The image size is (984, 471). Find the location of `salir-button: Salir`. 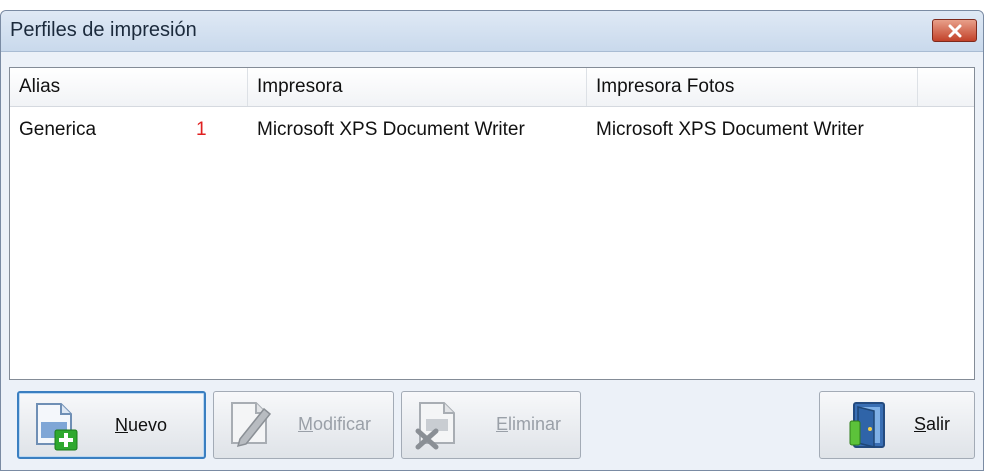

salir-button: Salir is located at coordinates (897, 425).